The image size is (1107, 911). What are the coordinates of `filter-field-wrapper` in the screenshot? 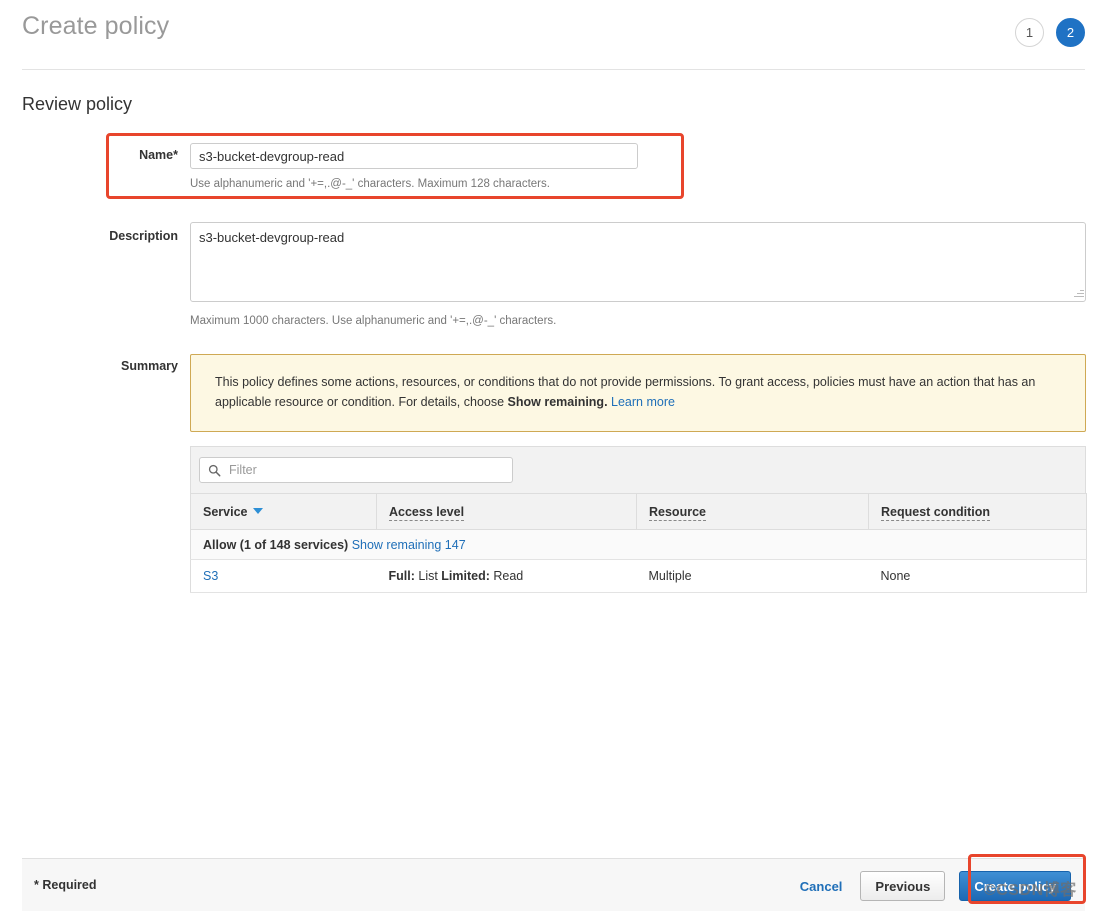 It's located at (356, 470).